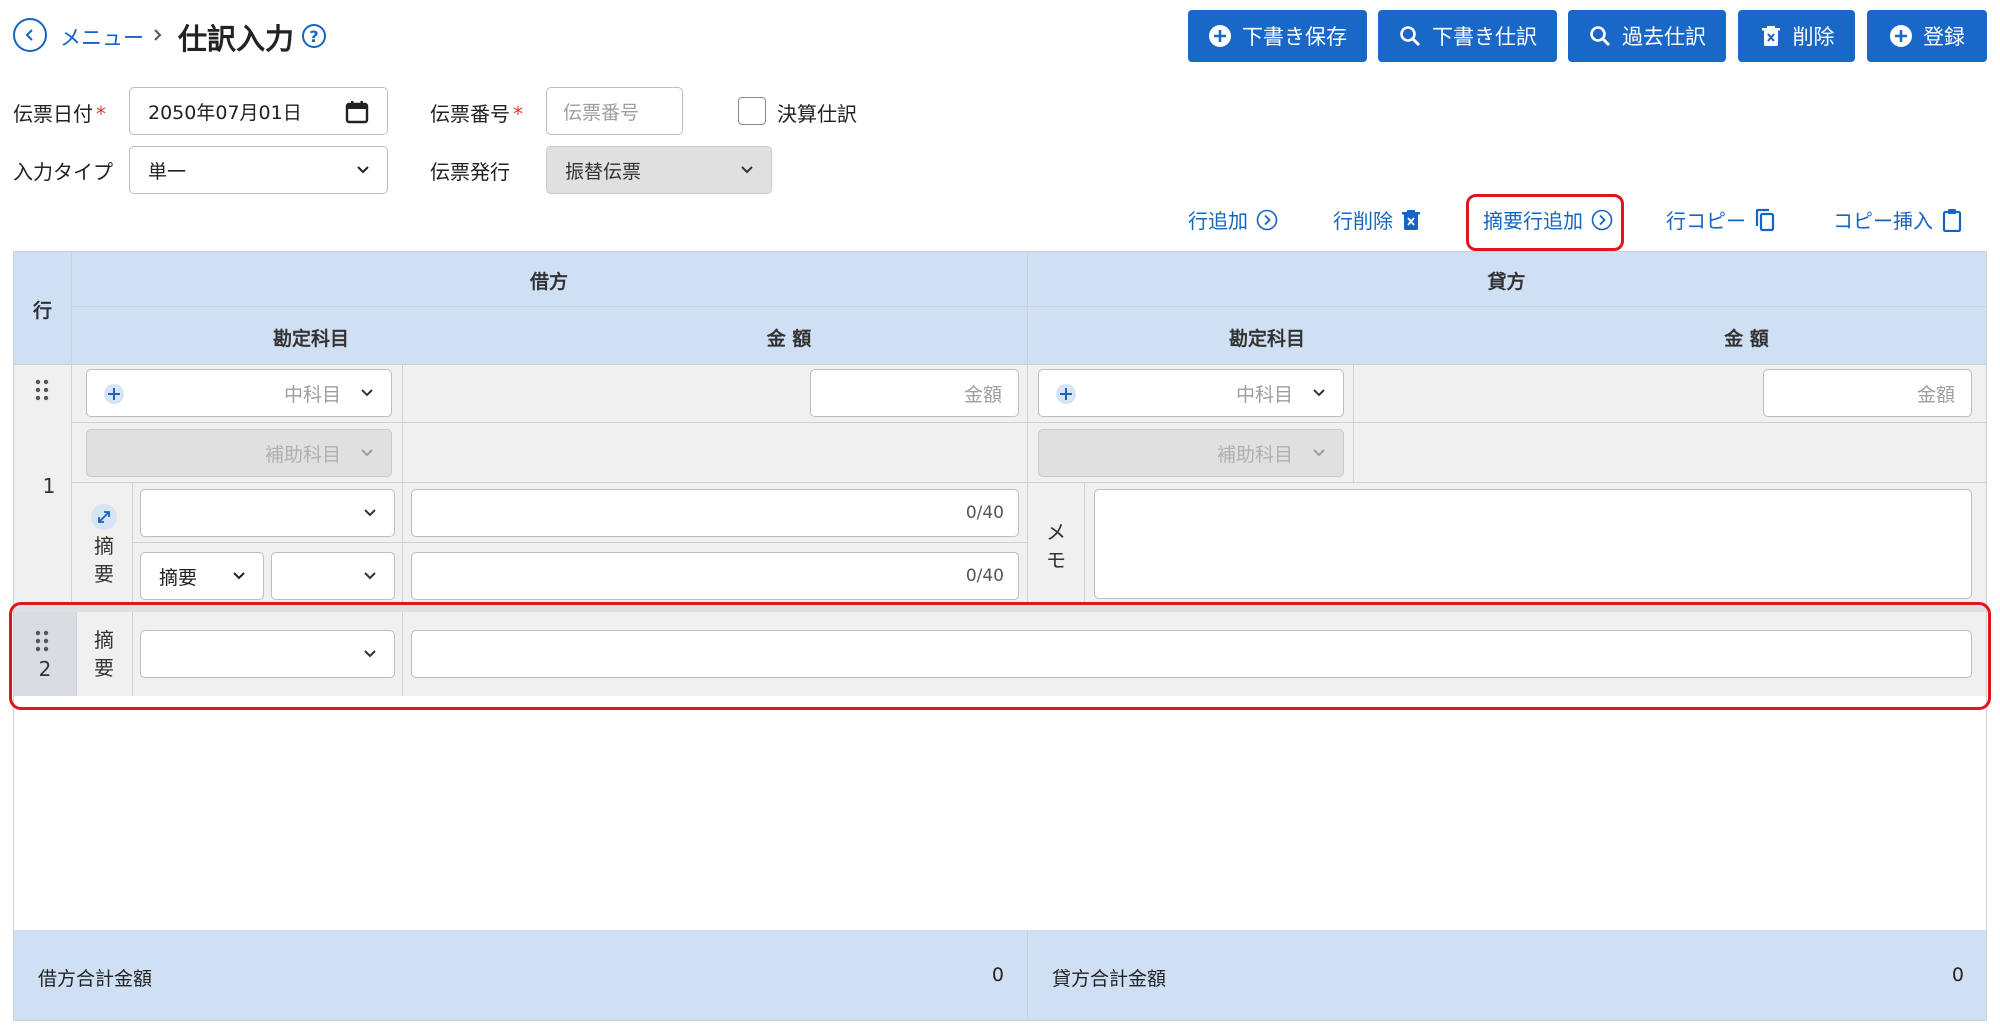 This screenshot has width=2000, height=1035. I want to click on register-button: 登録, so click(1927, 36).